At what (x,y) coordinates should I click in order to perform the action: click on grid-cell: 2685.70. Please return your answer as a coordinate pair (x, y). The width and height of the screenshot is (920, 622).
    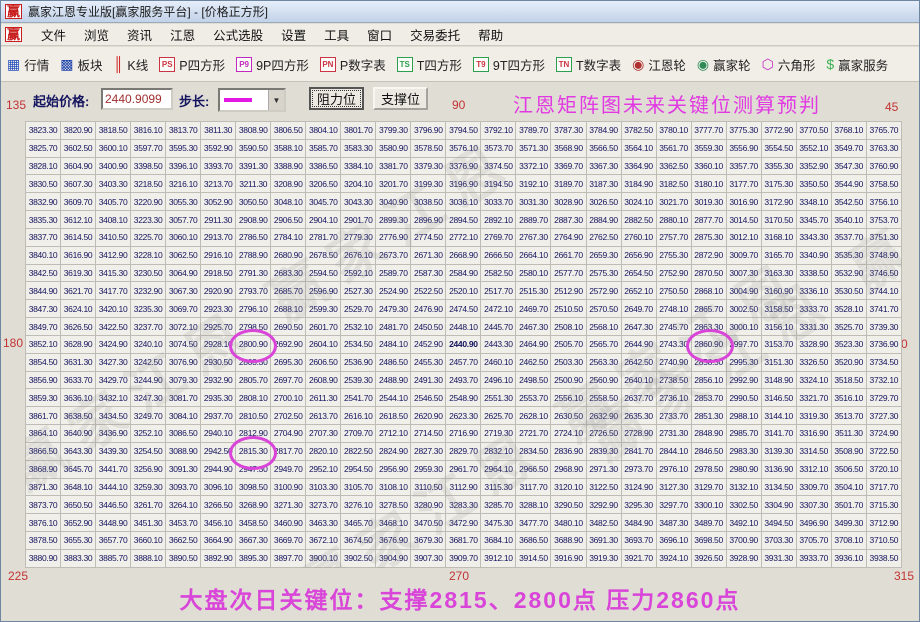
    Looking at the image, I should click on (288, 291).